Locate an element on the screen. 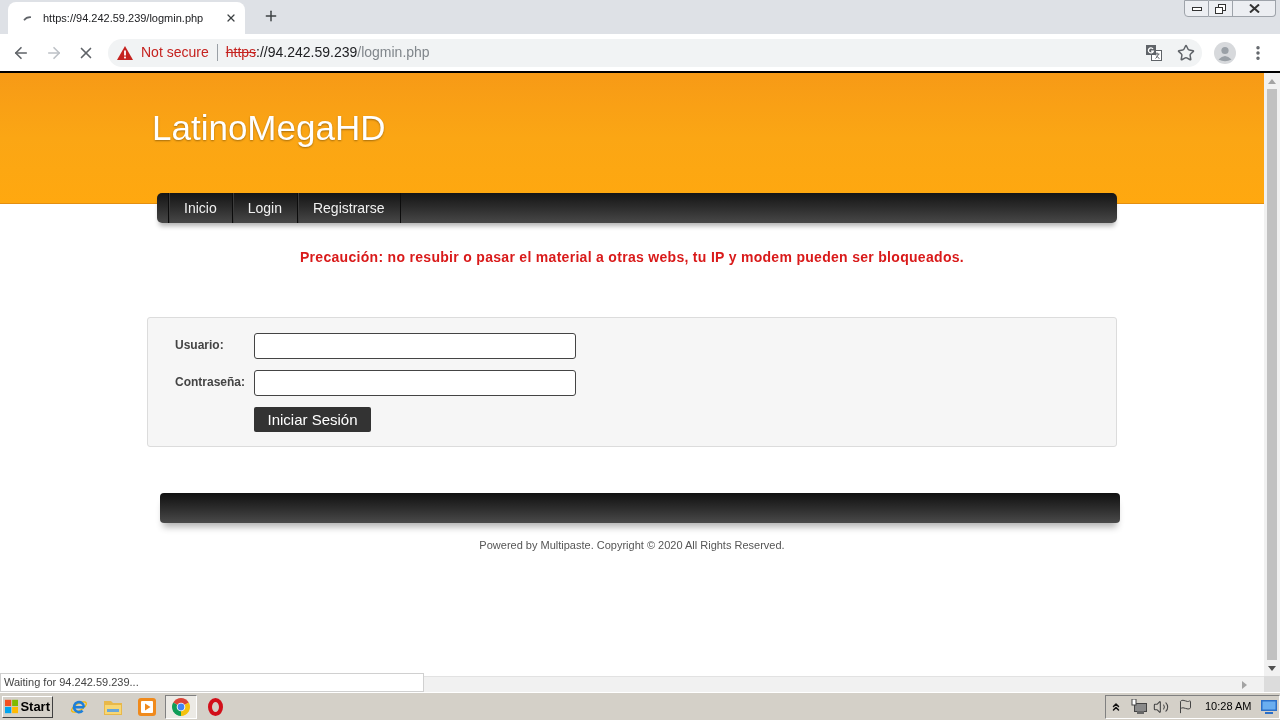  new-tab-icon is located at coordinates (271, 16).